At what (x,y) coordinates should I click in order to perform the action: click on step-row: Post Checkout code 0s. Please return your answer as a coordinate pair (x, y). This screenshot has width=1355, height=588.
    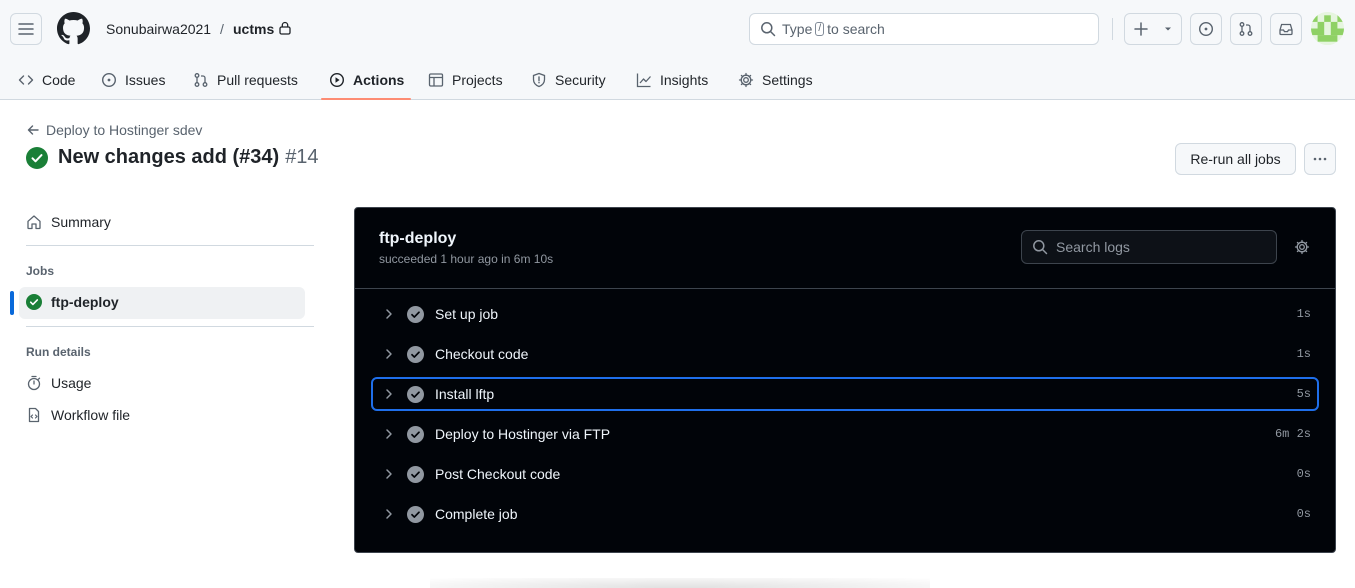
    Looking at the image, I should click on (845, 474).